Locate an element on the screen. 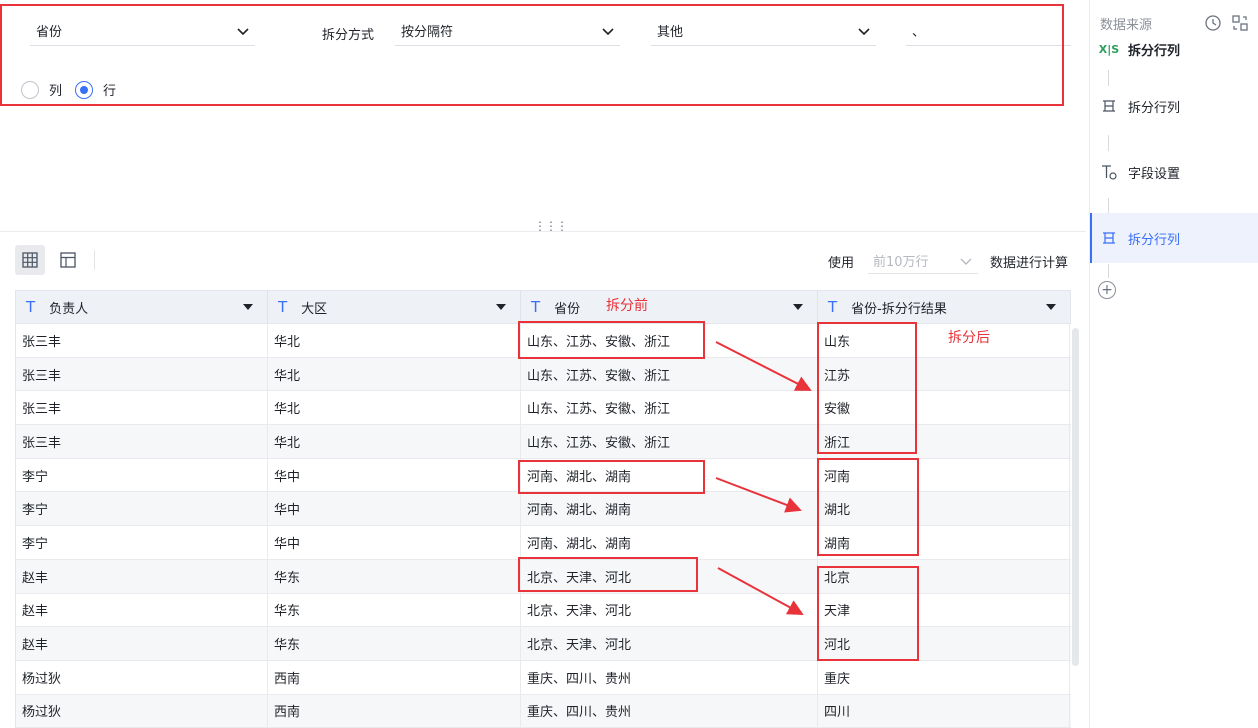 The height and width of the screenshot is (728, 1258). compute-label: 数据进行计算 is located at coordinates (1029, 263).